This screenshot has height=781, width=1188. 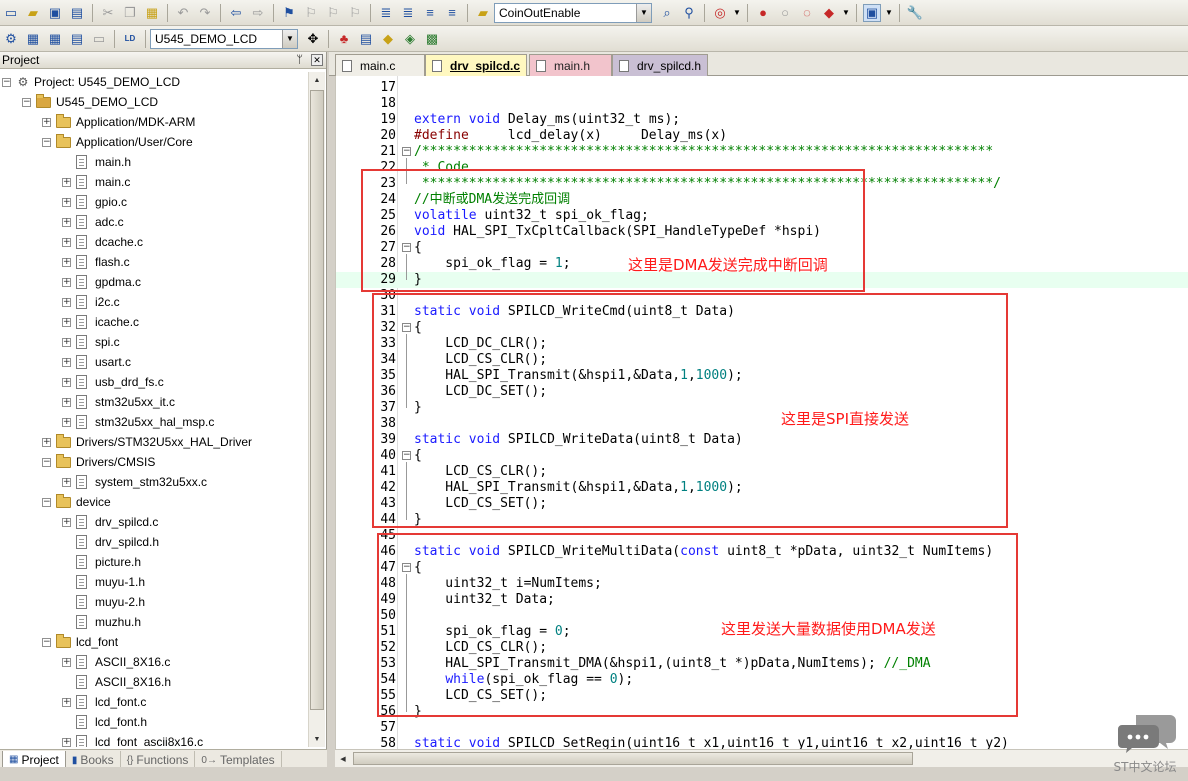 What do you see at coordinates (55, 39) in the screenshot?
I see `rebuild-icon: ▦` at bounding box center [55, 39].